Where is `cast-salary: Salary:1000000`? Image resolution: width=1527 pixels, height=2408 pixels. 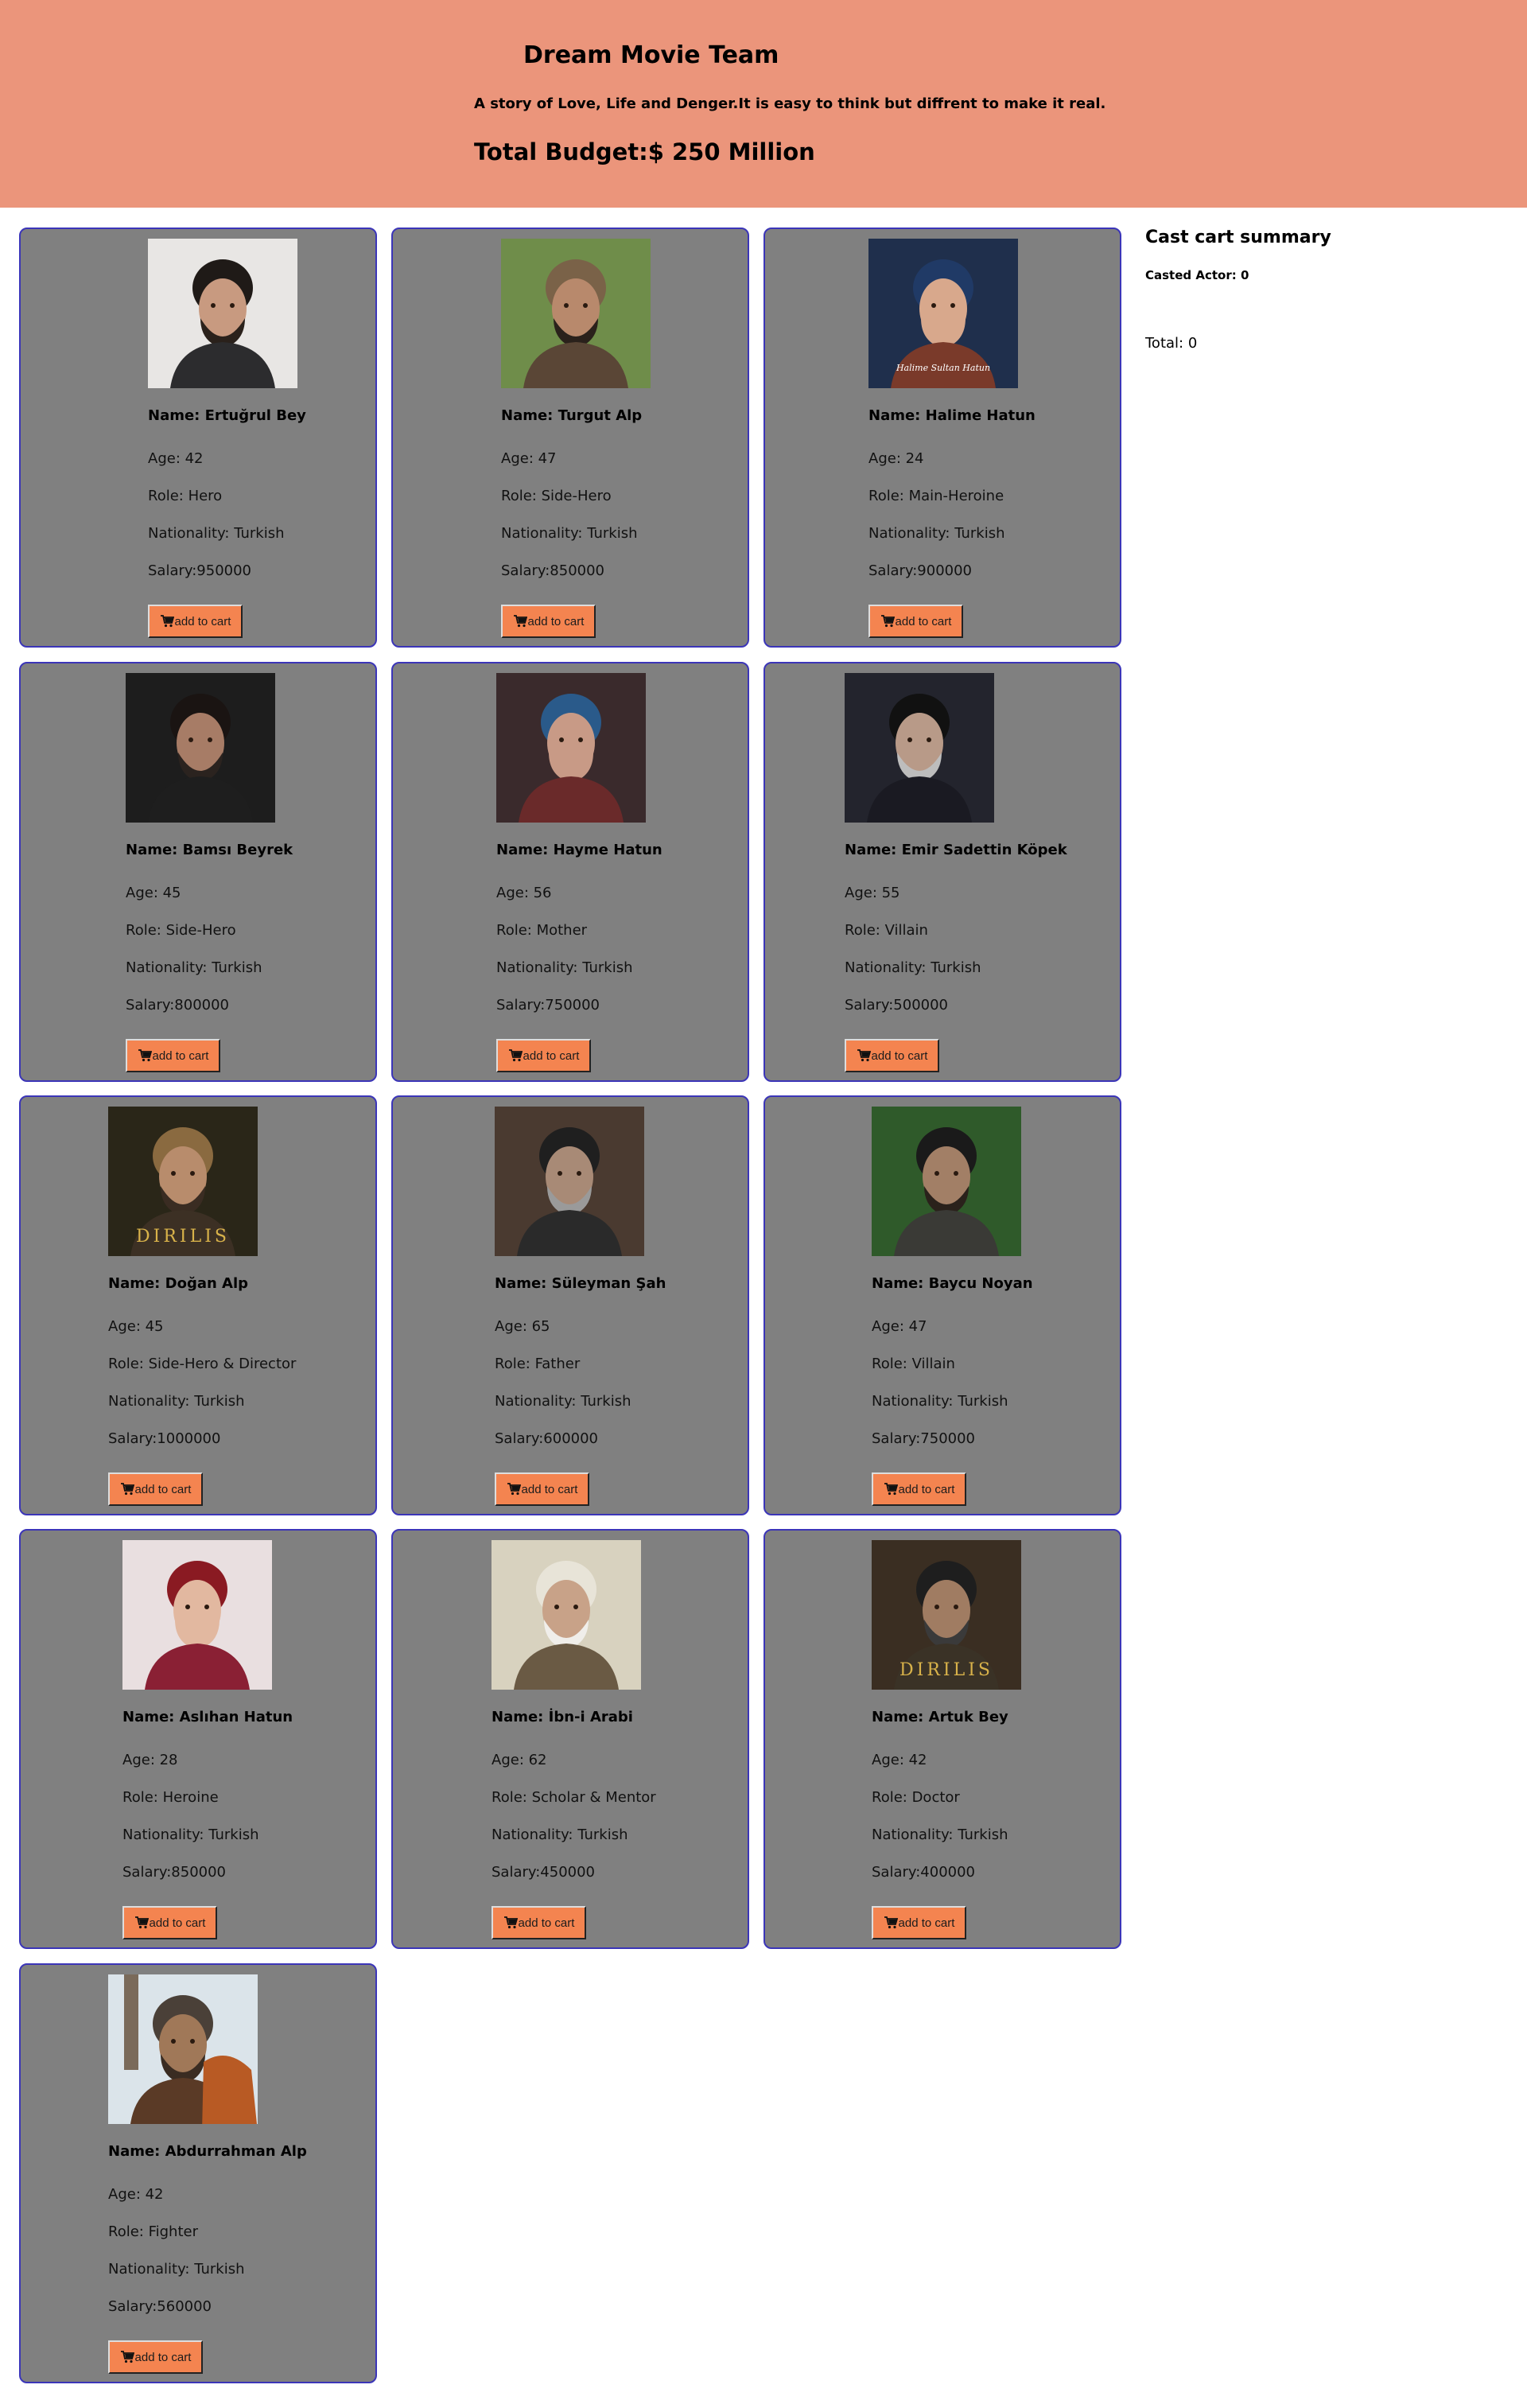
cast-salary: Salary:1000000 is located at coordinates (164, 1438).